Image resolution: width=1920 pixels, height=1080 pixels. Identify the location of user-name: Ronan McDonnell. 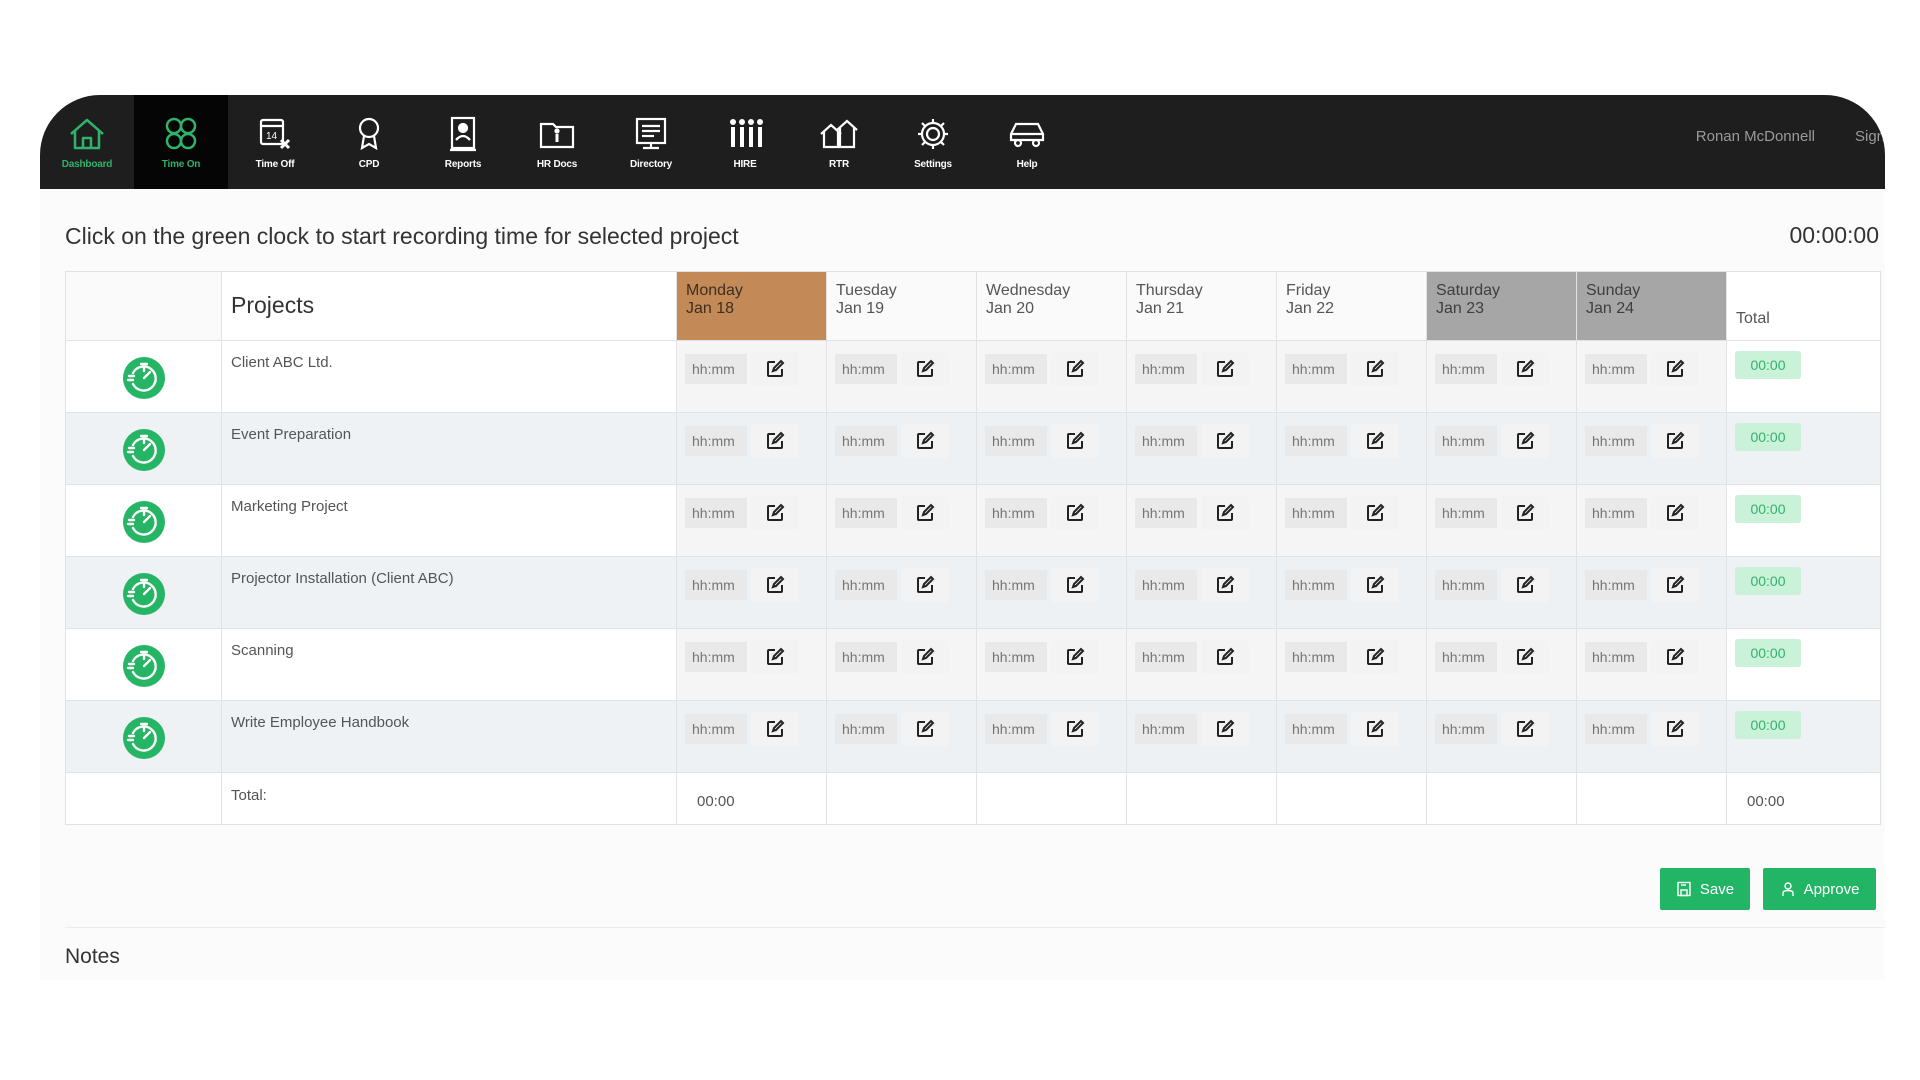
(1755, 136).